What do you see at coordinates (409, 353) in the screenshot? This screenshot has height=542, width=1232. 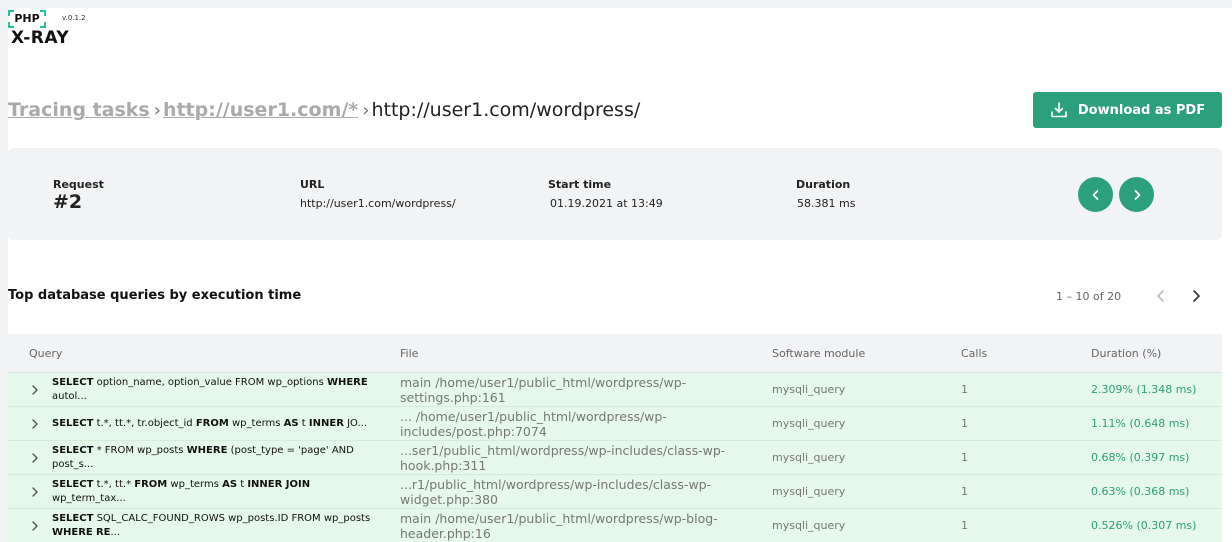 I see `column-header-file: File` at bounding box center [409, 353].